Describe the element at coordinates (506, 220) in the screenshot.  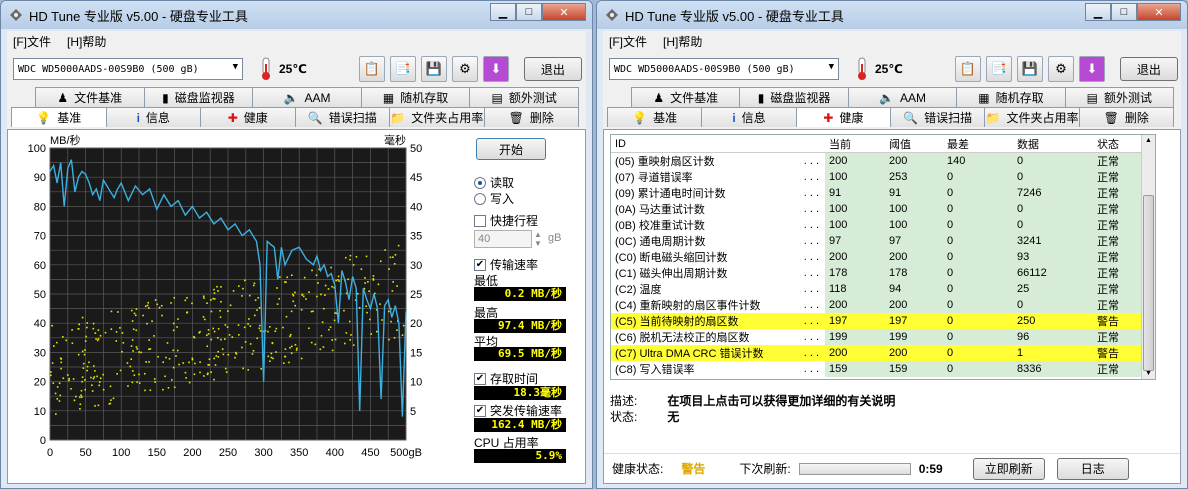
I see `quick-stroke-option: 快捷行程` at that location.